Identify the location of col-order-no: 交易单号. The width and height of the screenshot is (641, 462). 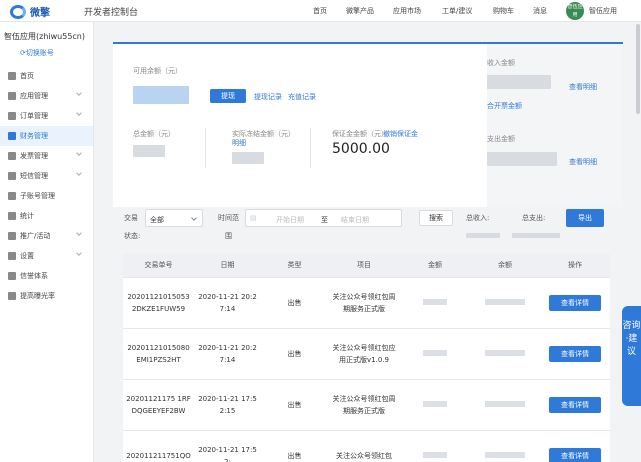
(158, 266).